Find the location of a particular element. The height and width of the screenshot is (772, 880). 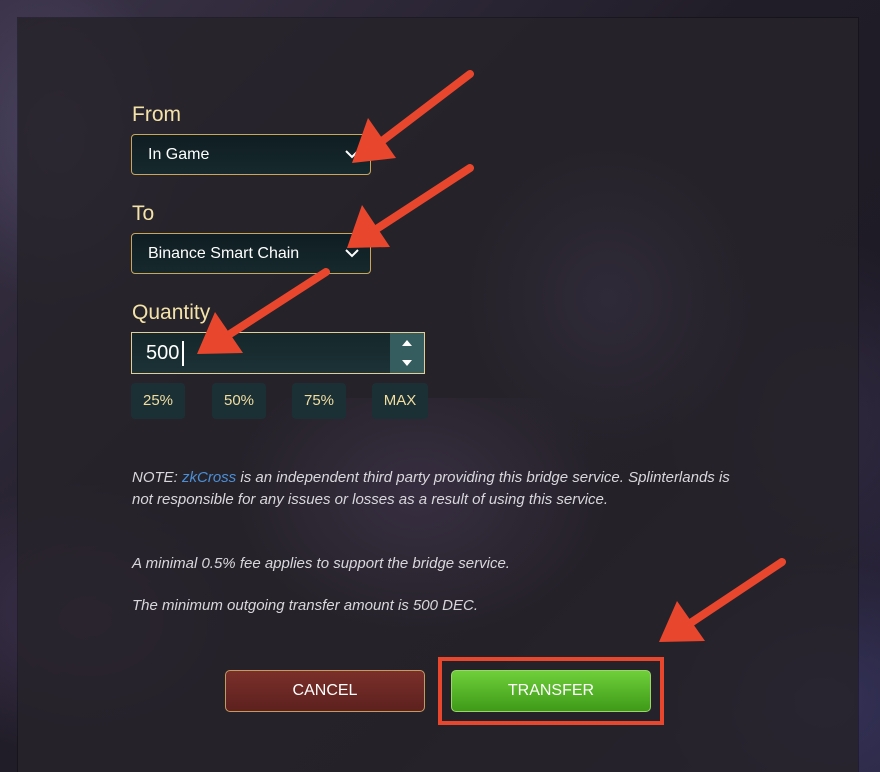

percent-75-button: 75% is located at coordinates (319, 401).